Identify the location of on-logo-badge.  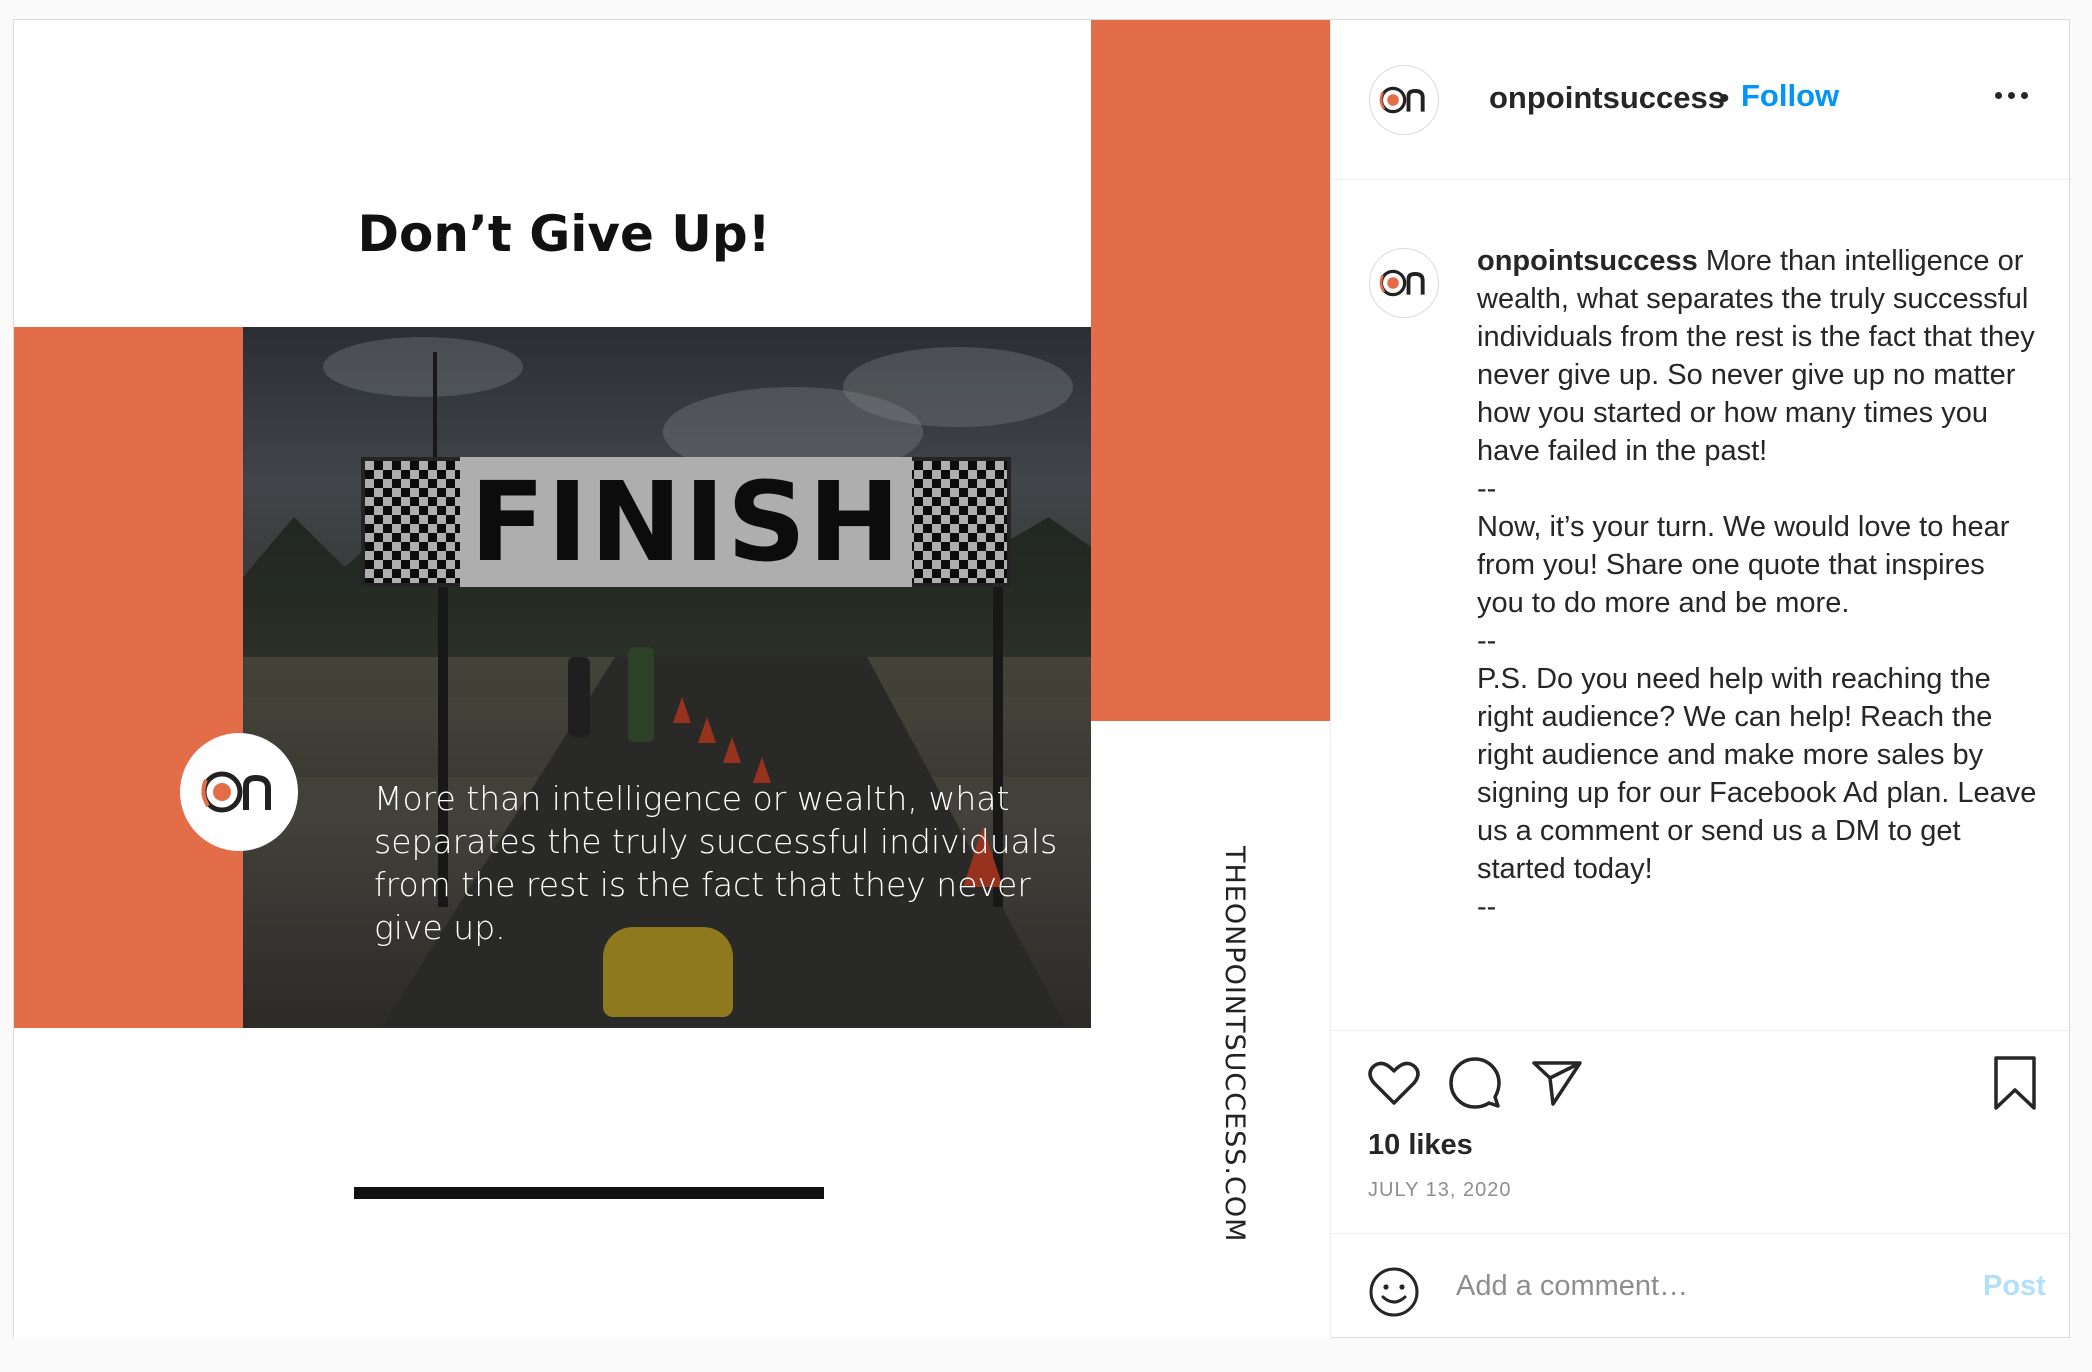
(239, 792).